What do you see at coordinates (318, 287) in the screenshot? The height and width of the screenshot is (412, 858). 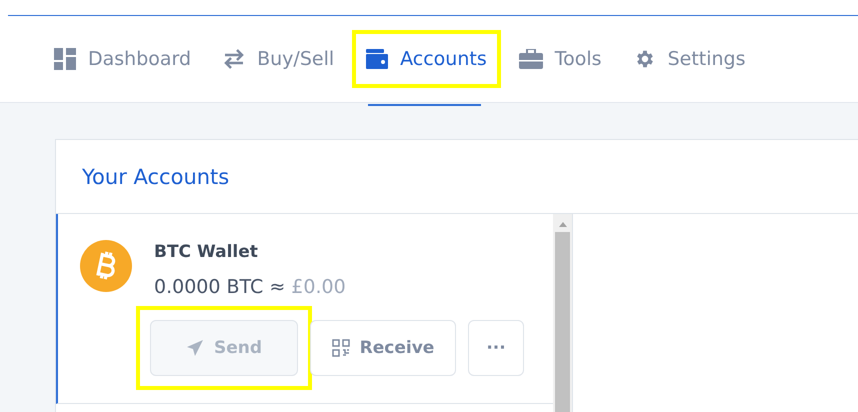 I see `fiat-value: £0.00` at bounding box center [318, 287].